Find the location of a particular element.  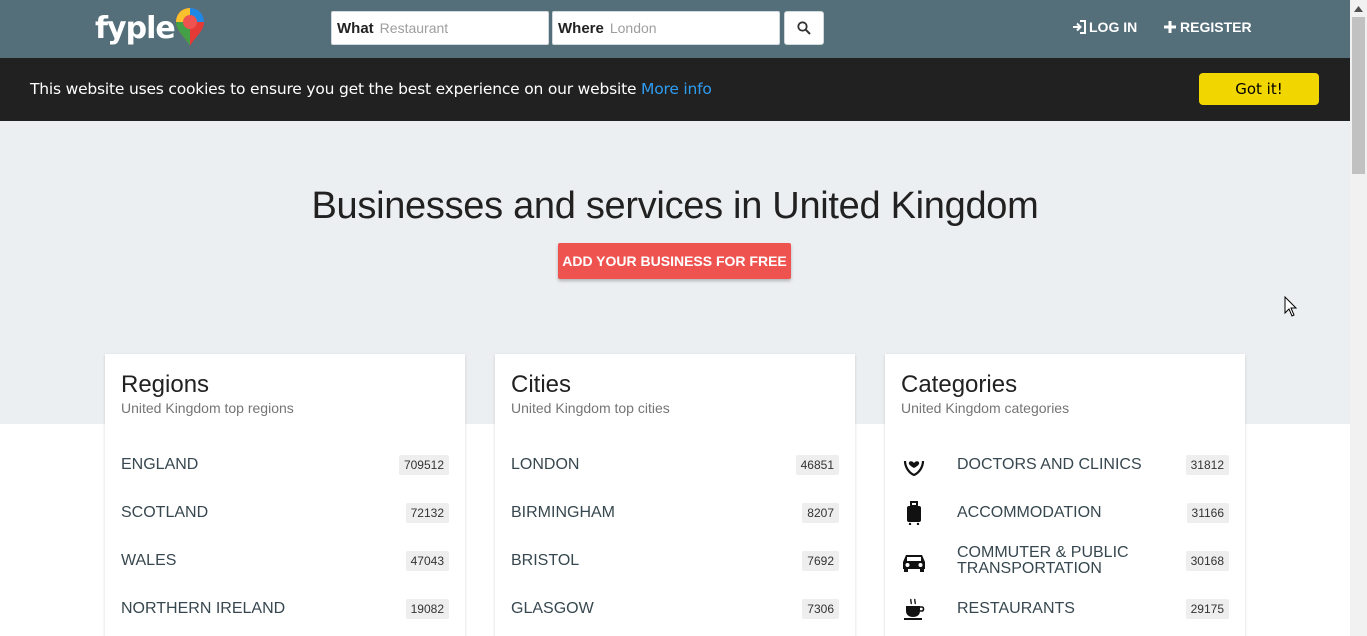

list-item: RESTAURANTS 29175 is located at coordinates (1065, 609).